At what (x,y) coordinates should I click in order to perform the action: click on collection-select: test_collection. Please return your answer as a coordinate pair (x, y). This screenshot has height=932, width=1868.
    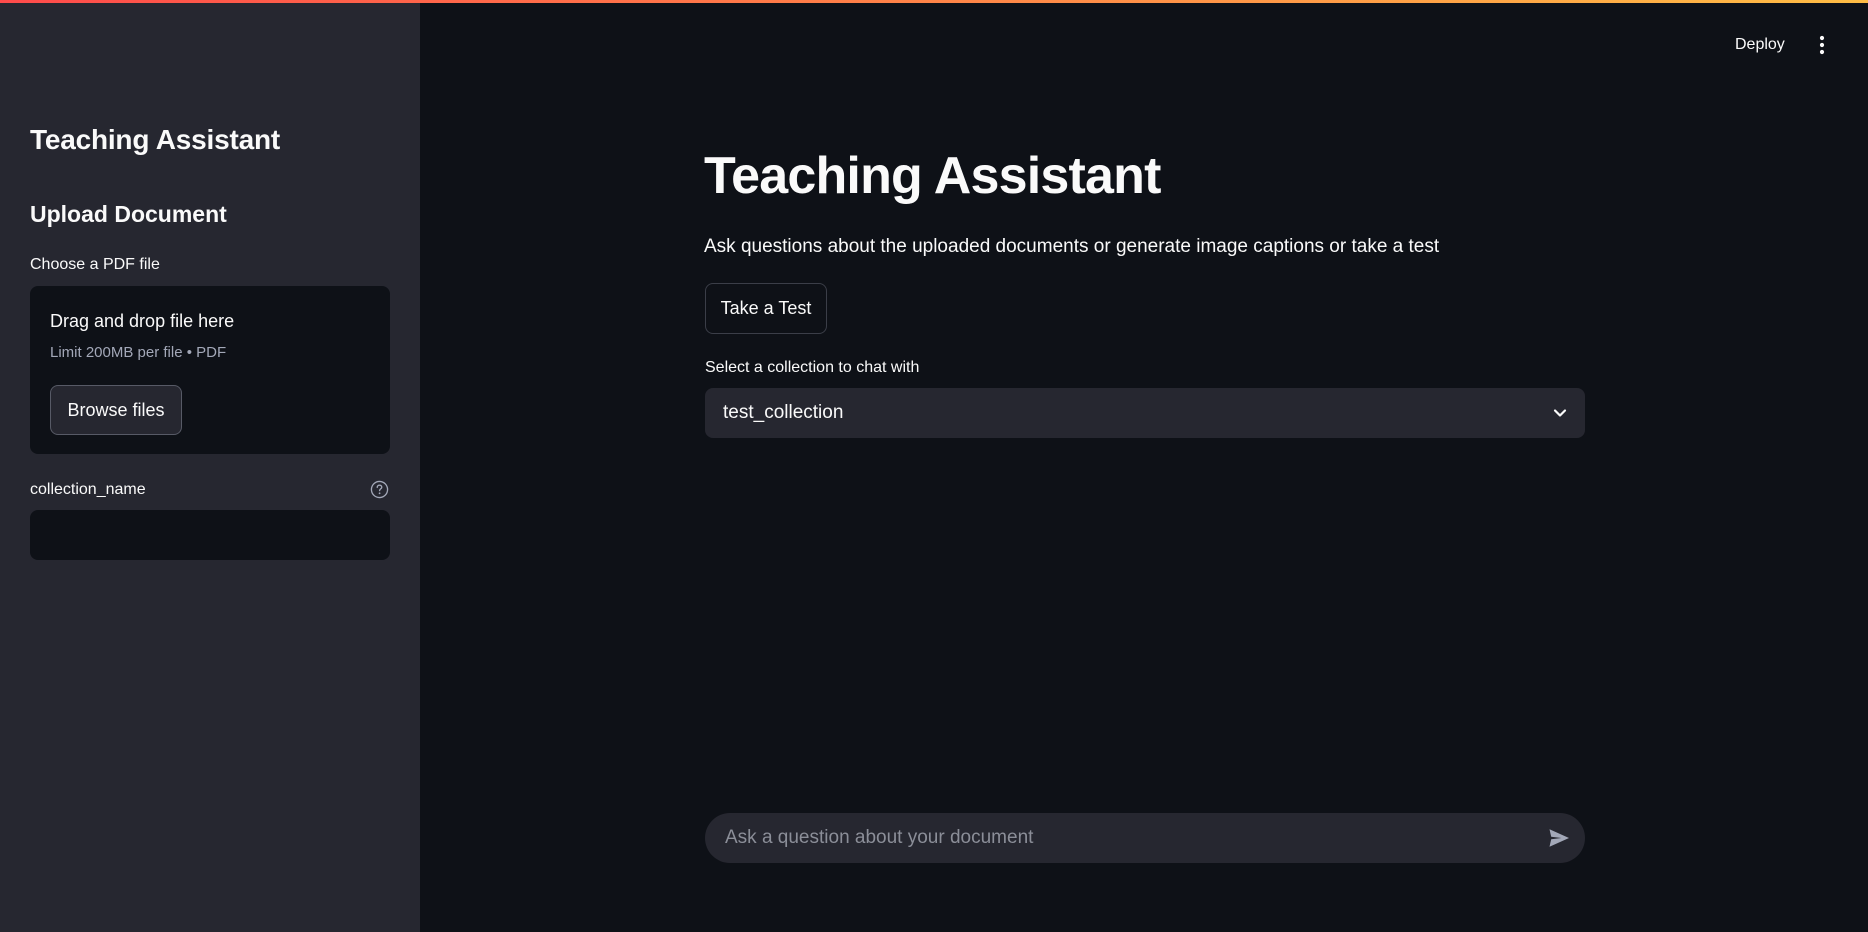
    Looking at the image, I should click on (1145, 413).